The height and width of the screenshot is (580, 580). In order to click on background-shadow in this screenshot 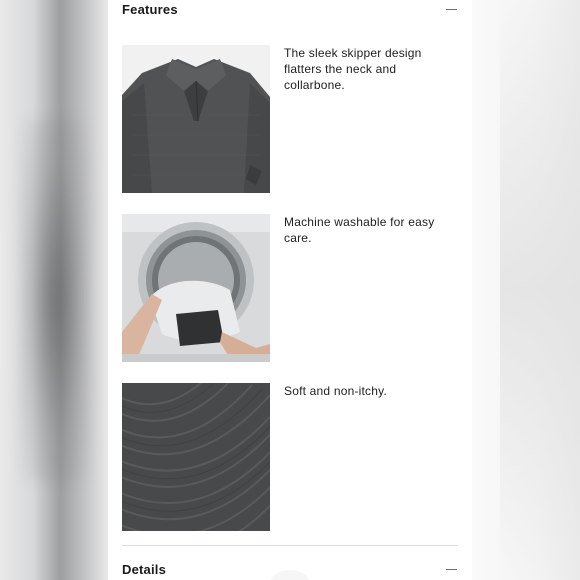, I will do `click(55, 300)`.